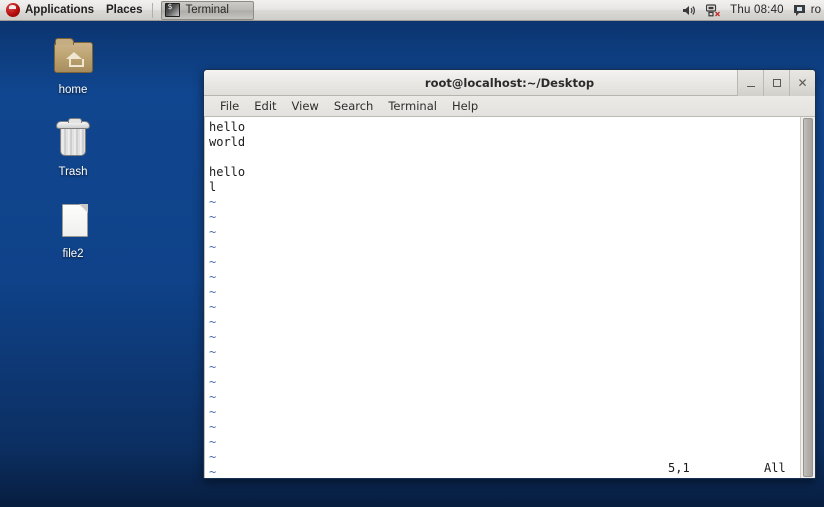 The height and width of the screenshot is (507, 824). I want to click on maximize-button, so click(776, 83).